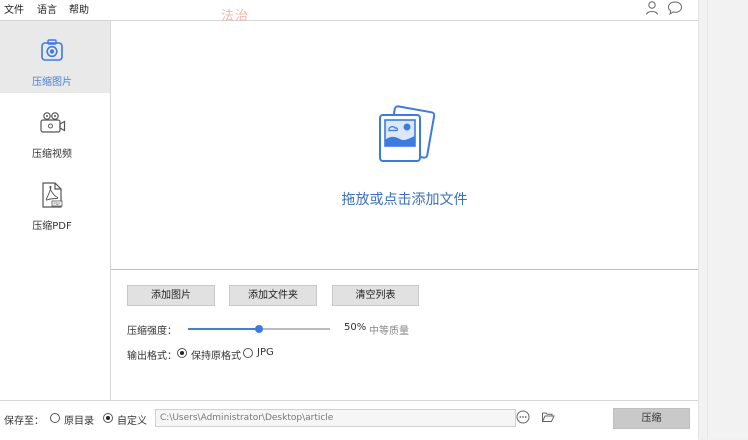 The image size is (748, 440). Describe the element at coordinates (523, 417) in the screenshot. I see `more-options-icon` at that location.